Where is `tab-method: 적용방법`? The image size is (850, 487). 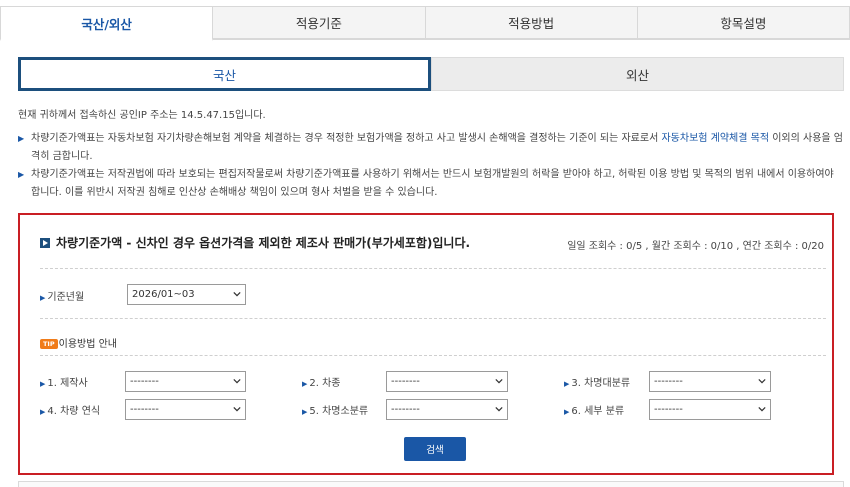 tab-method: 적용방법 is located at coordinates (531, 22).